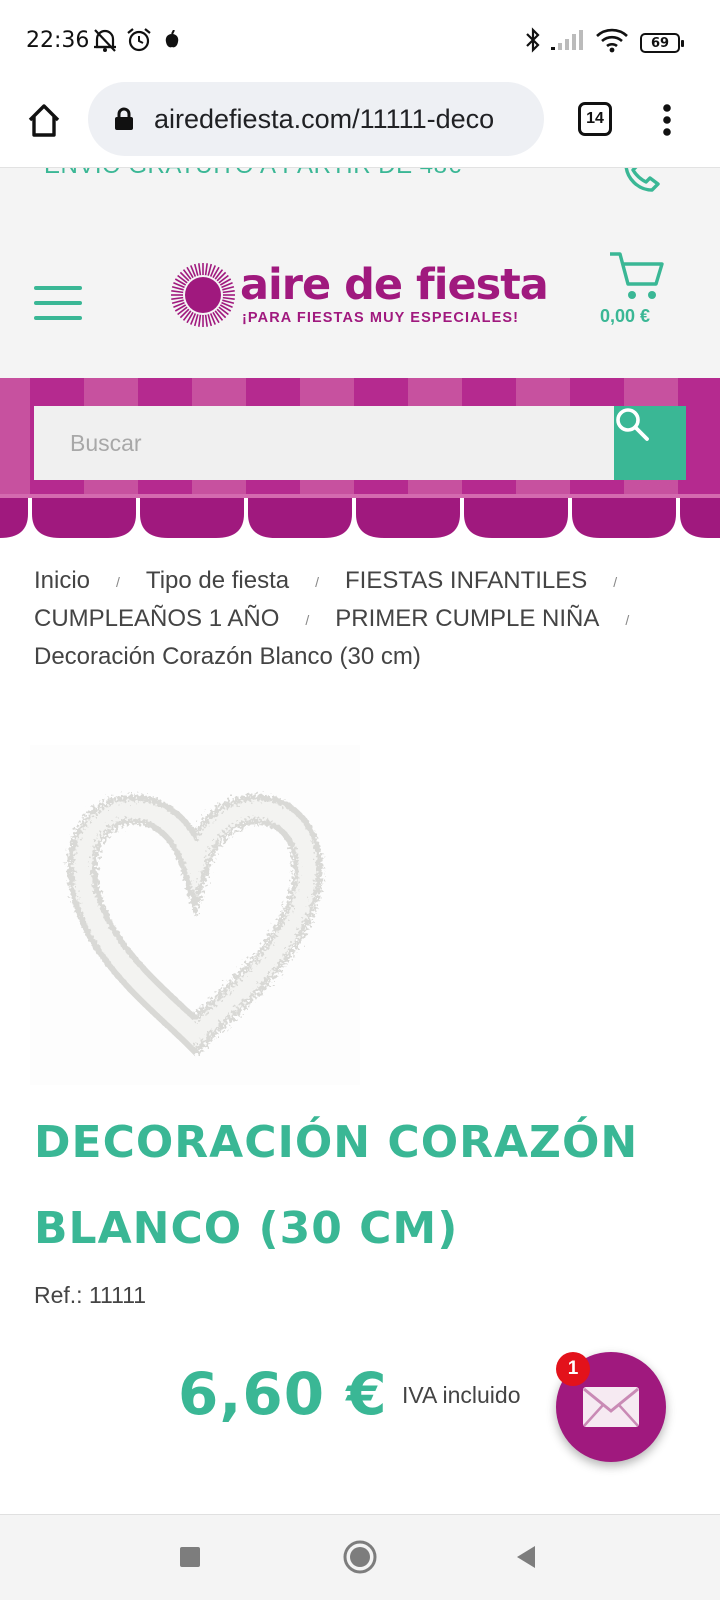 This screenshot has width=720, height=1600. I want to click on breadcrumb-link: FIESTAS INFANTILES, so click(466, 581).